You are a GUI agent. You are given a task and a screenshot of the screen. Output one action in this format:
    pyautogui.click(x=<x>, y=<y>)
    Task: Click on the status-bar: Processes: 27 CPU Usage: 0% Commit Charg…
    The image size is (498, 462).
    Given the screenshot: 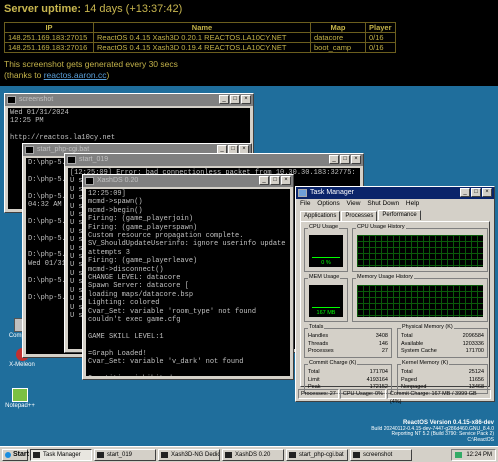 What is the action you would take?
    pyautogui.click(x=395, y=397)
    